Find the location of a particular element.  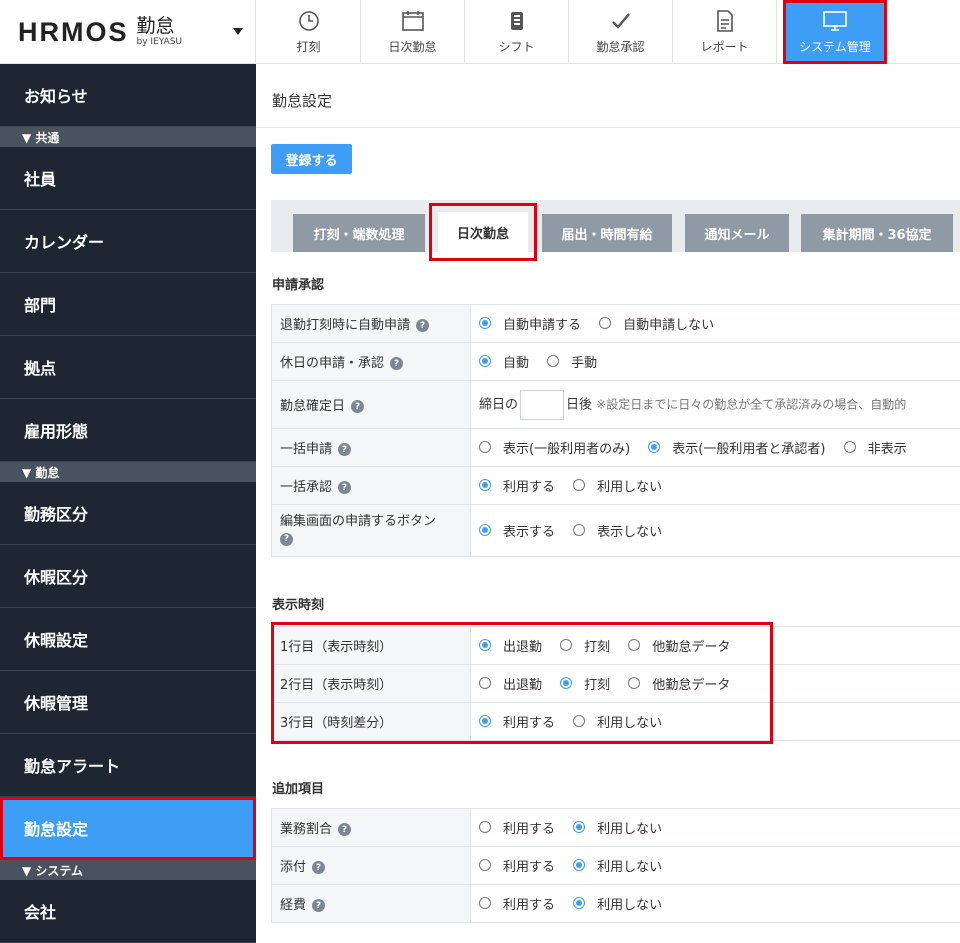

sidebar-item-locations: 拠点 is located at coordinates (128, 367).